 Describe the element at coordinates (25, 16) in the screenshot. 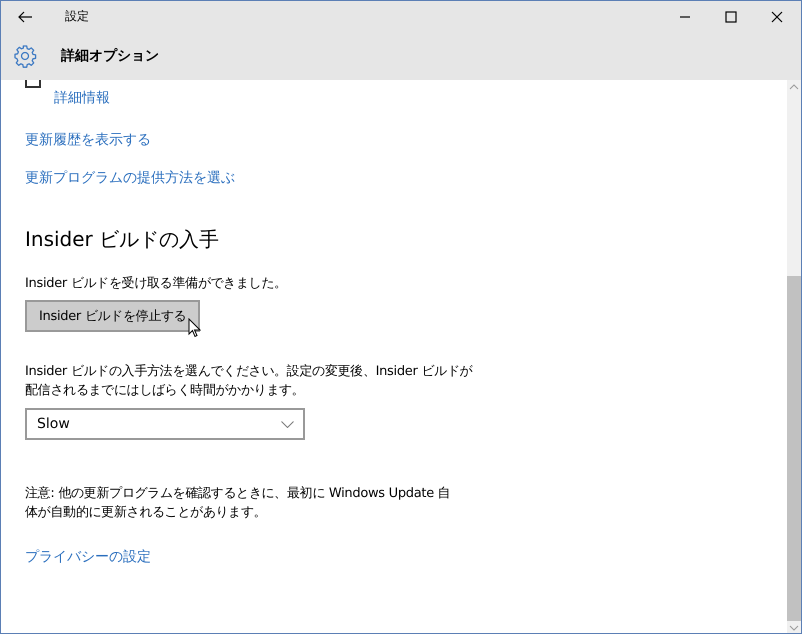

I see `back-icon` at that location.